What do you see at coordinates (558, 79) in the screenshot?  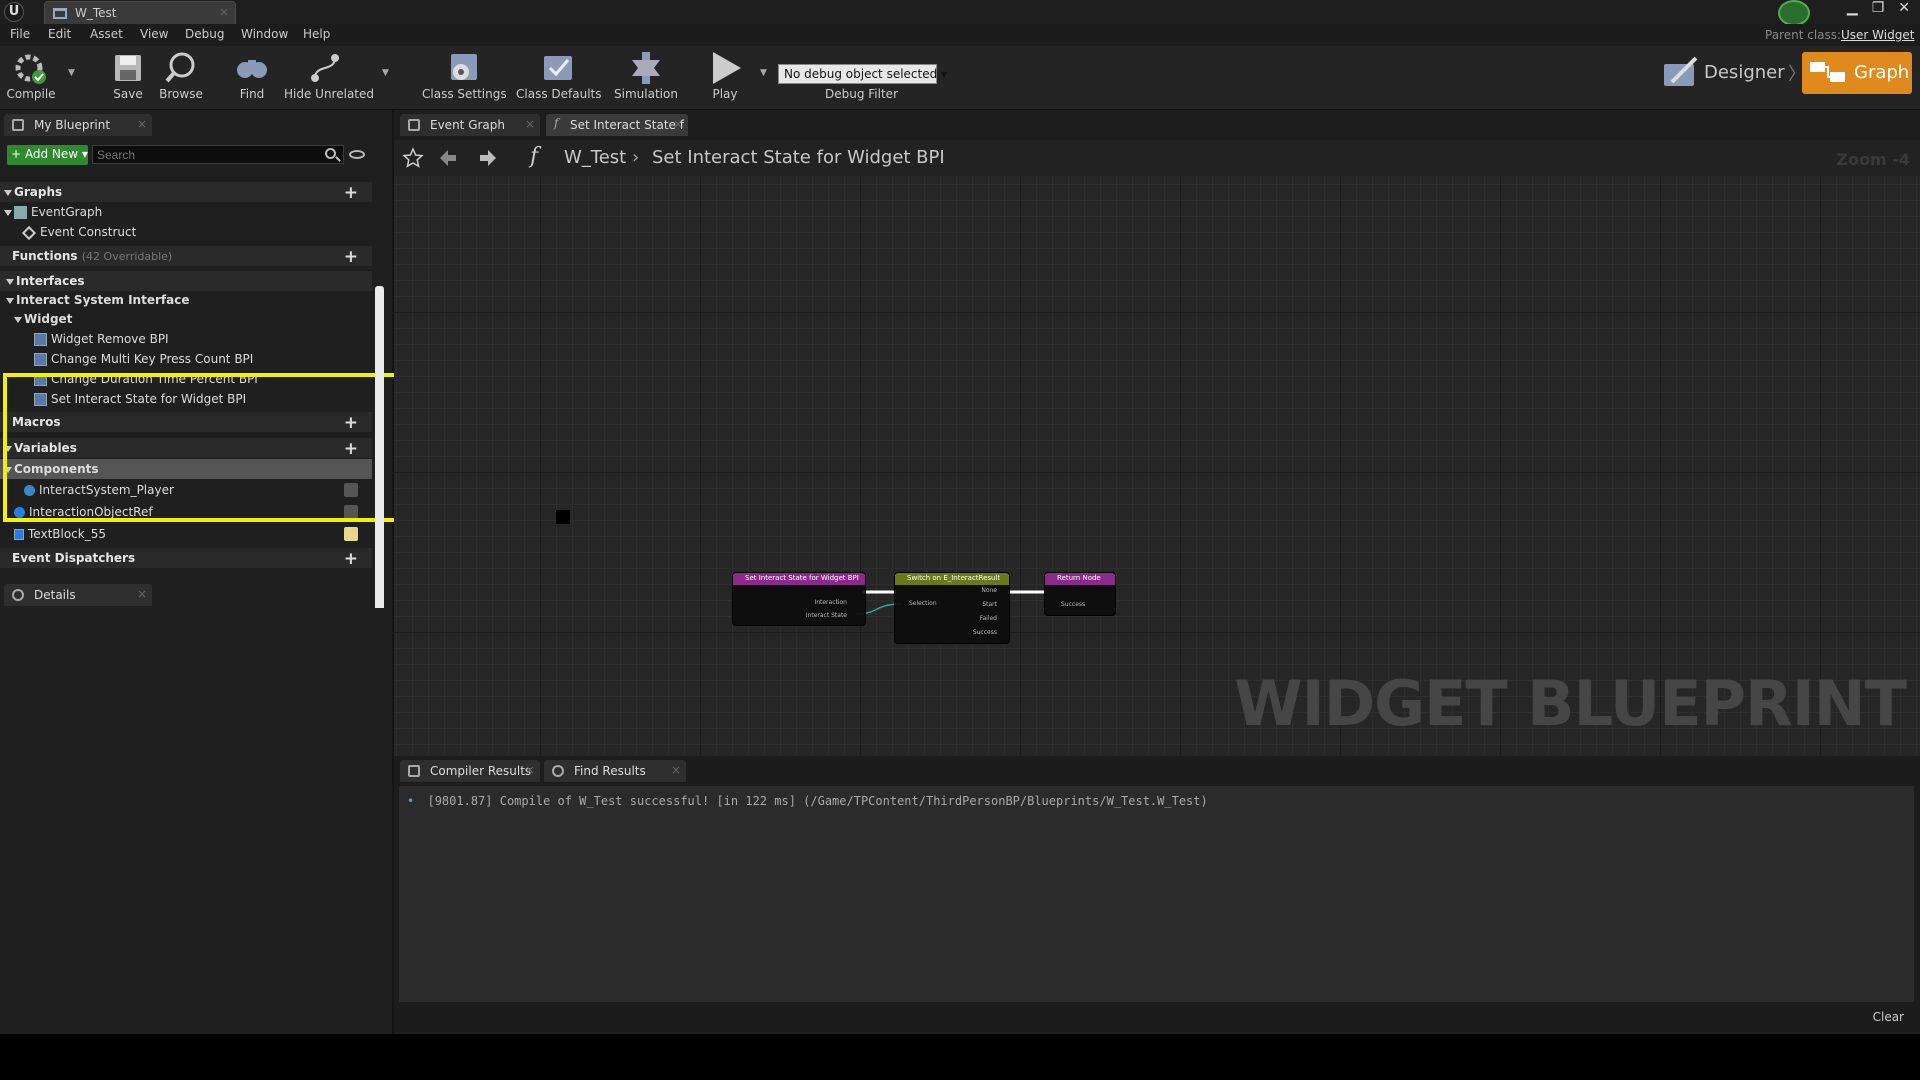 I see `class-defaults-button: Class Defaults` at bounding box center [558, 79].